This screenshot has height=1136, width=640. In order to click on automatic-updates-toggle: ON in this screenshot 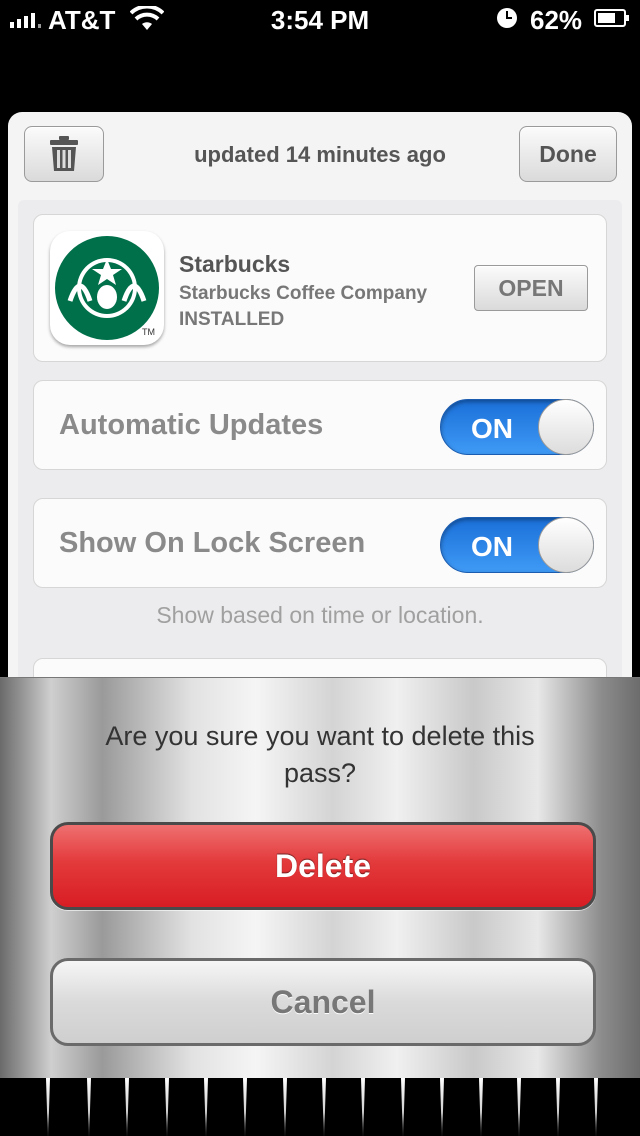, I will do `click(517, 427)`.